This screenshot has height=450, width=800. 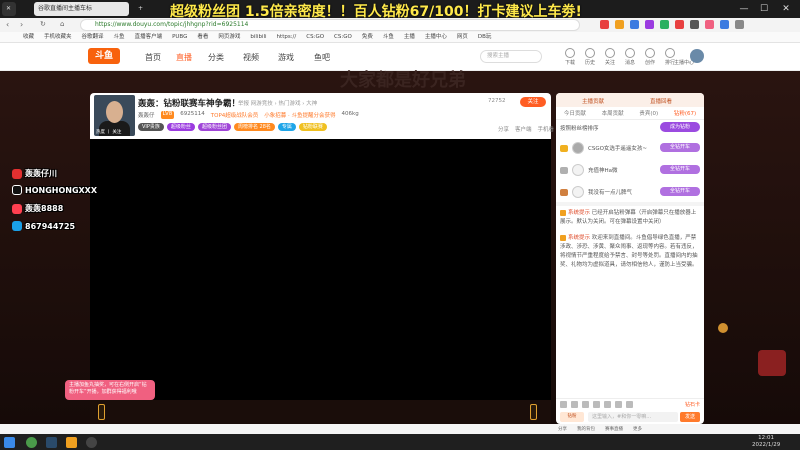 I want to click on gift-icon, so click(x=596, y=404).